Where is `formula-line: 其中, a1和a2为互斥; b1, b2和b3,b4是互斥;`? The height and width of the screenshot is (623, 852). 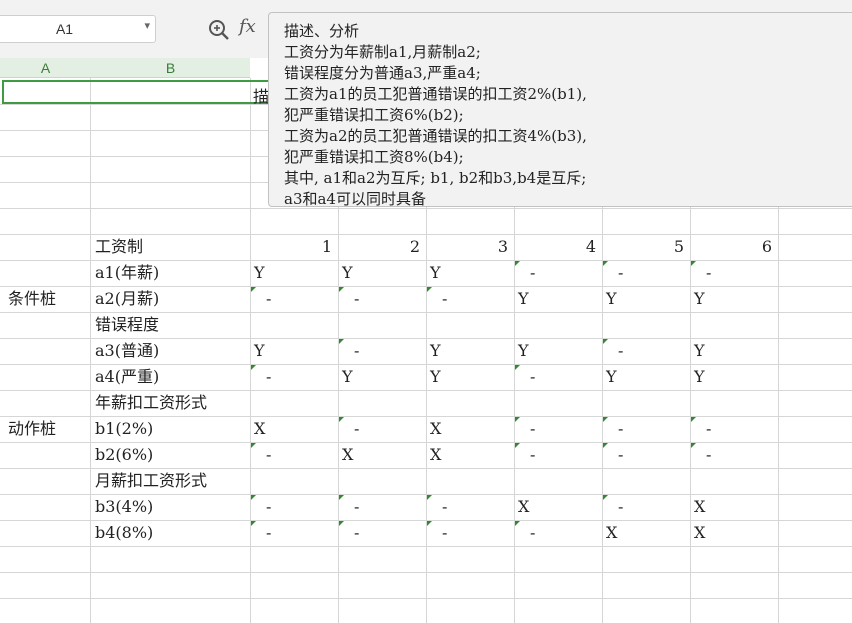 formula-line: 其中, a1和a2为互斥; b1, b2和b3,b4是互斥; is located at coordinates (435, 178).